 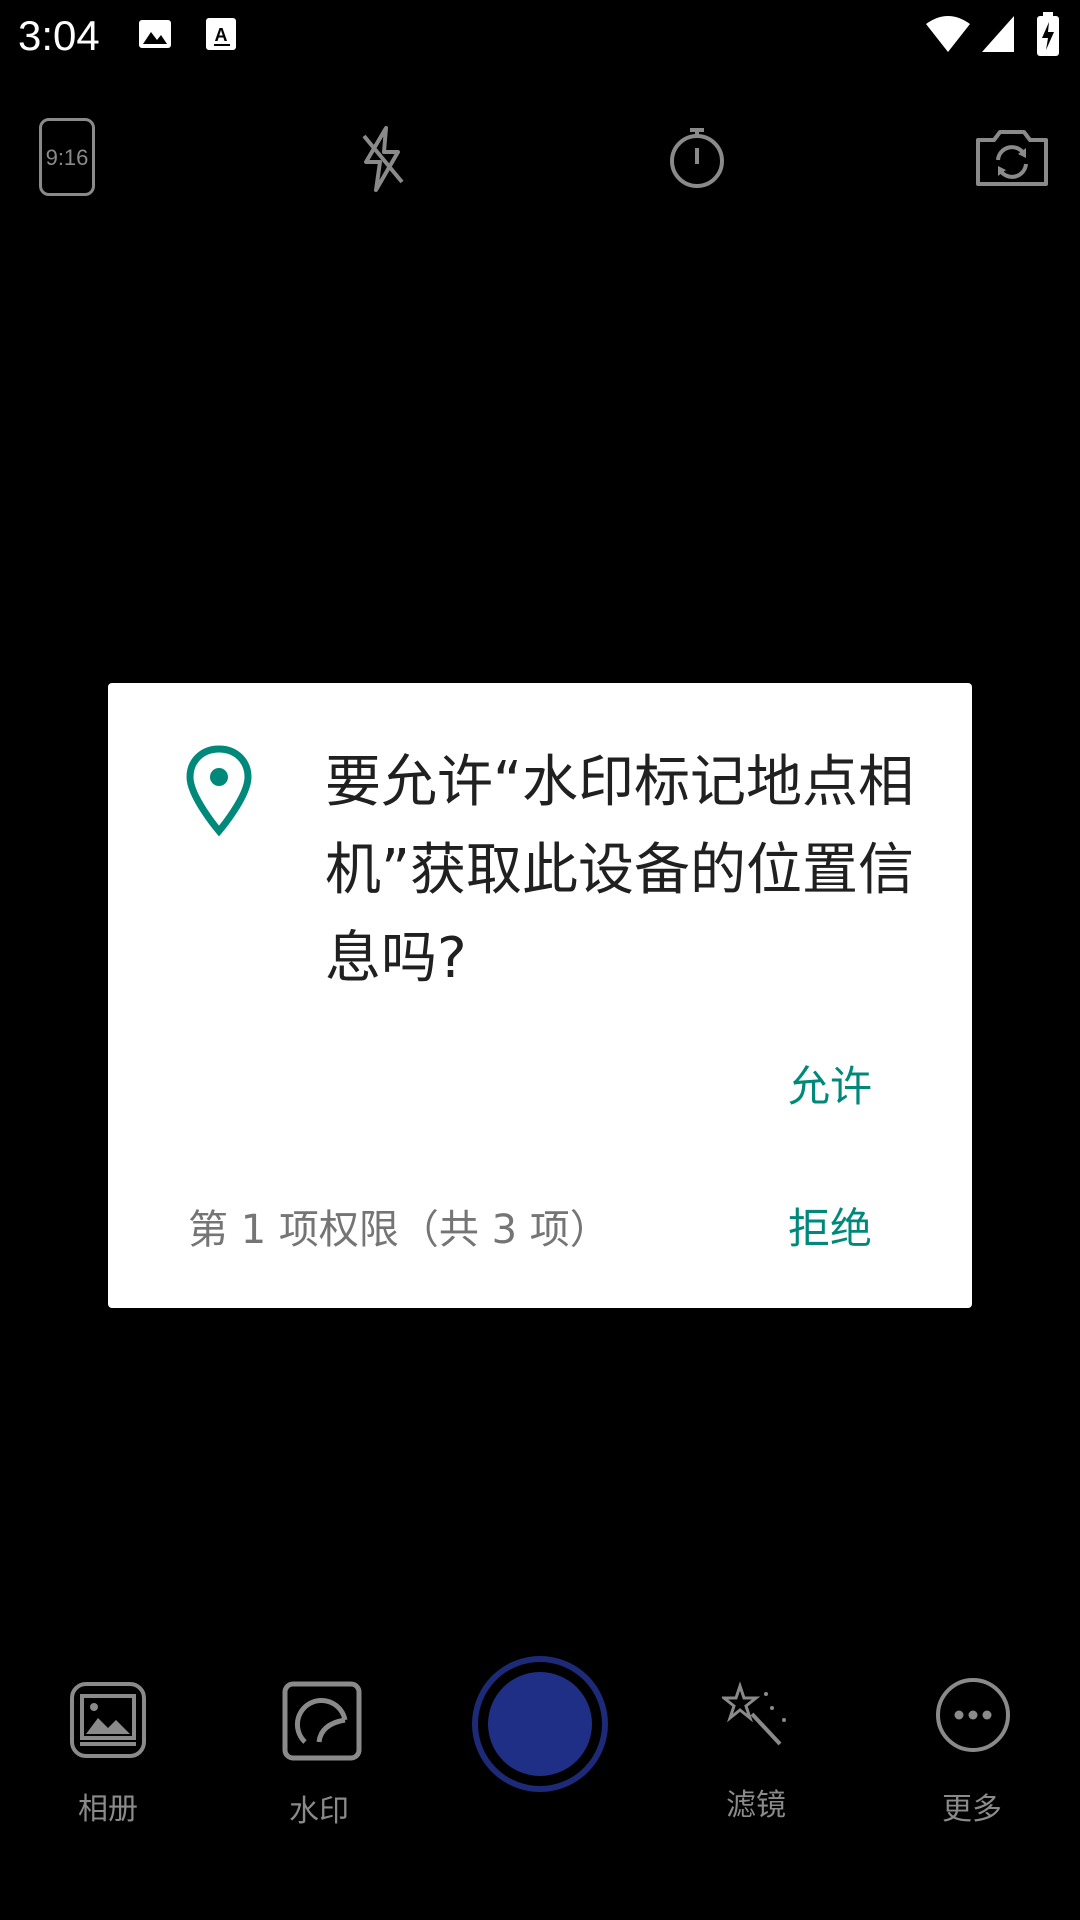 I want to click on timer-icon, so click(x=697, y=159).